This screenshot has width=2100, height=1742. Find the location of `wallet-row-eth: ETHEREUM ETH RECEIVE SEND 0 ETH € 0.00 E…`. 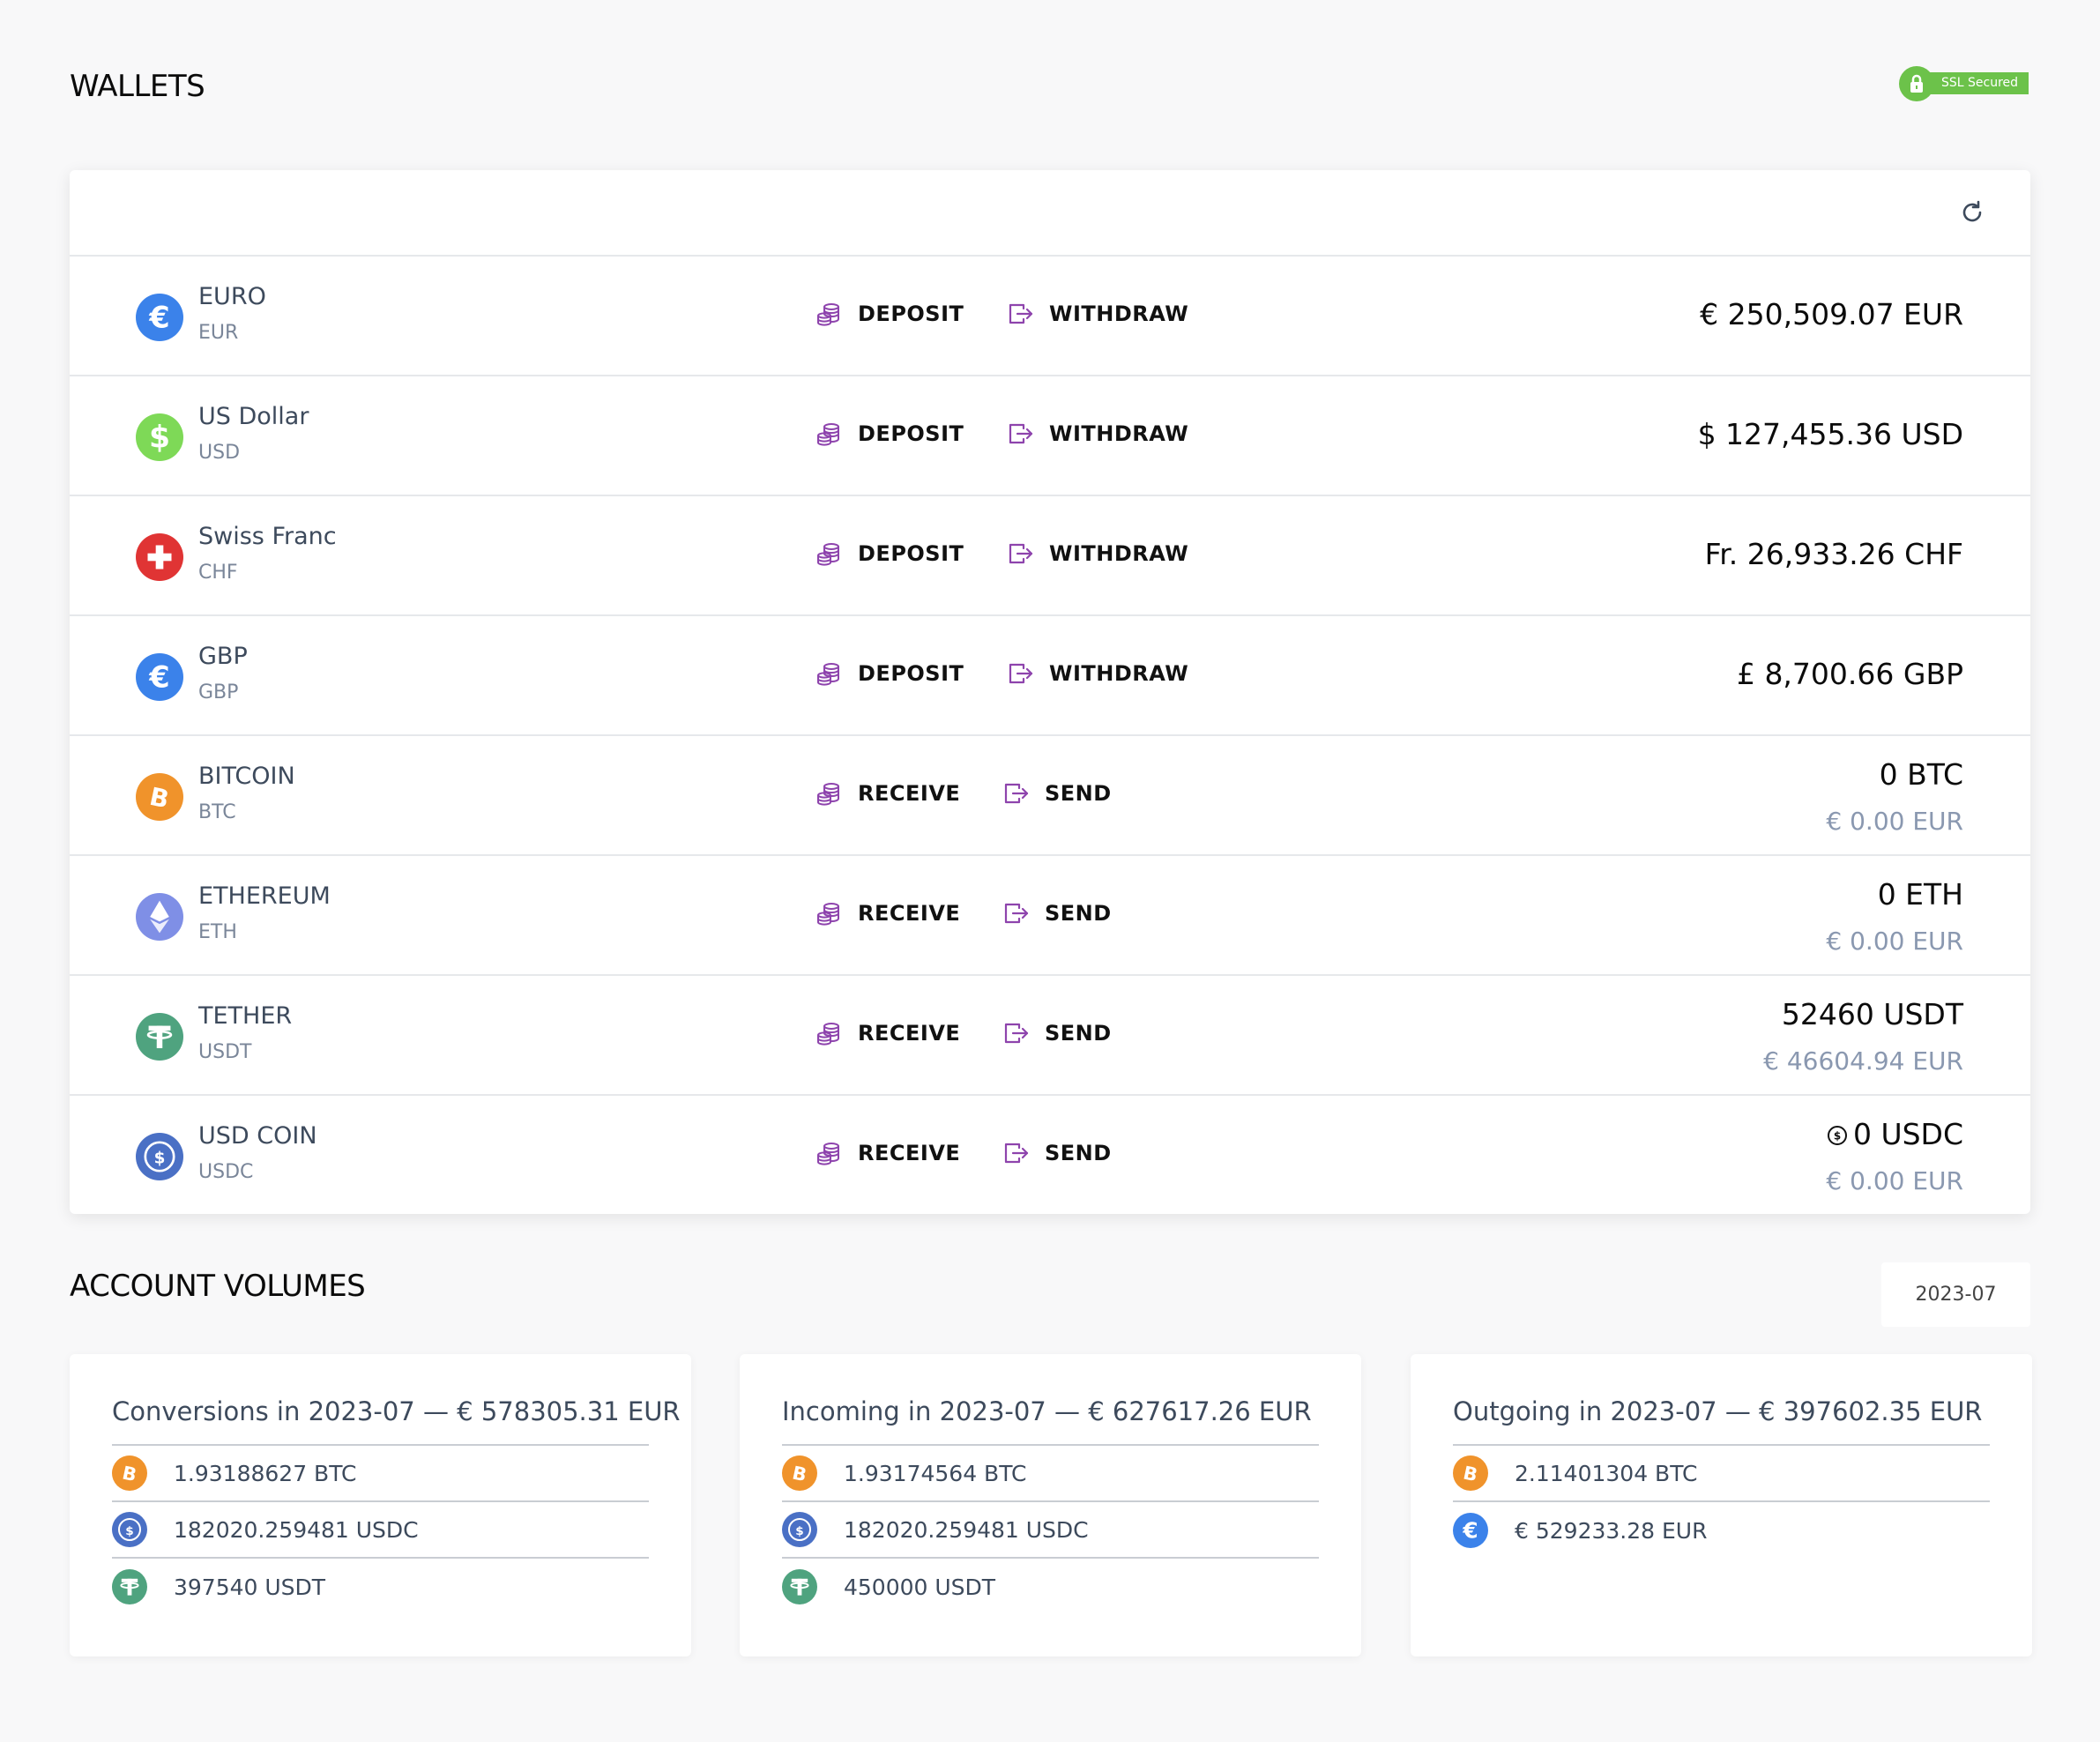

wallet-row-eth: ETHEREUM ETH RECEIVE SEND 0 ETH € 0.00 E… is located at coordinates (1050, 916).